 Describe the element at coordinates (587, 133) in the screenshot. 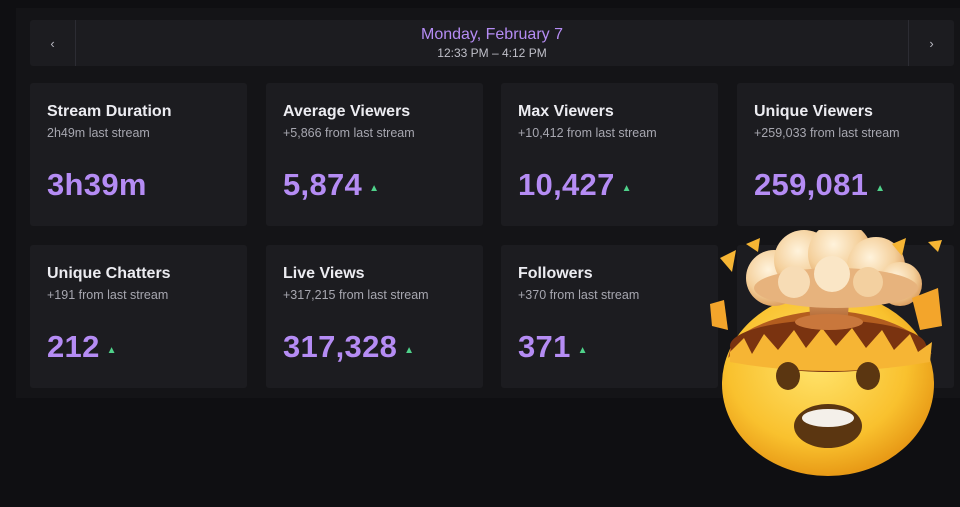

I see `stat-comparison: +10,412 from last stream` at that location.